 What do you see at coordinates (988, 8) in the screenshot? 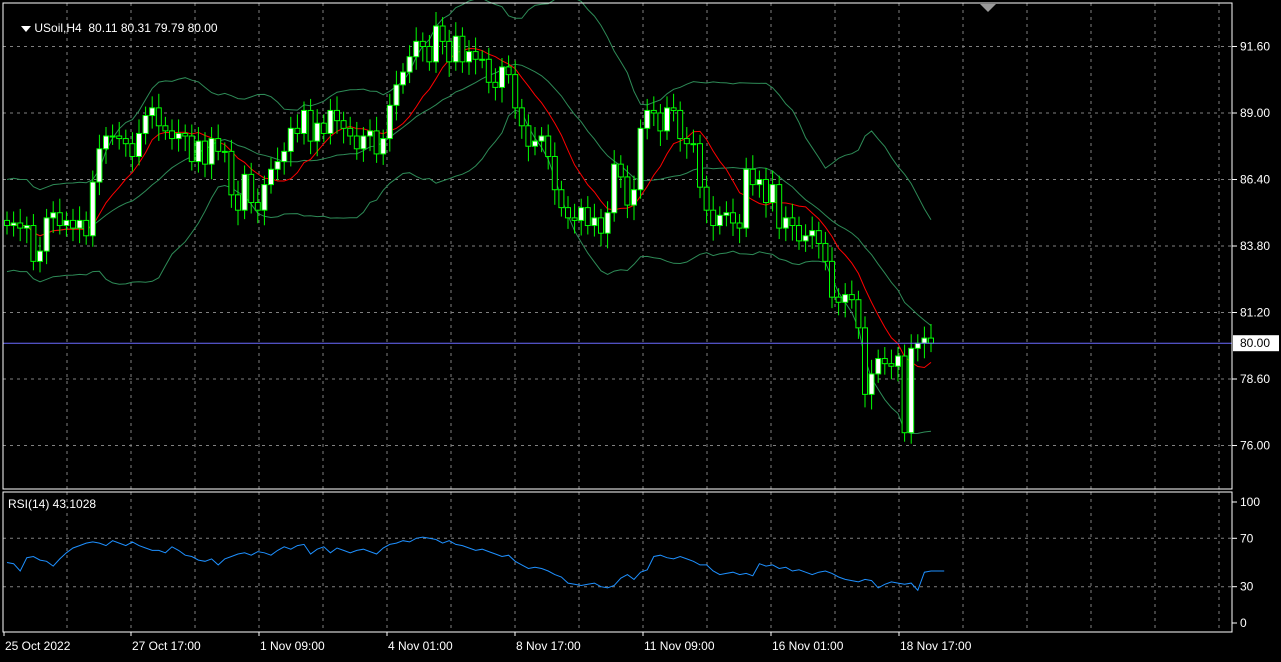
I see `chart-shift-marker-icon` at bounding box center [988, 8].